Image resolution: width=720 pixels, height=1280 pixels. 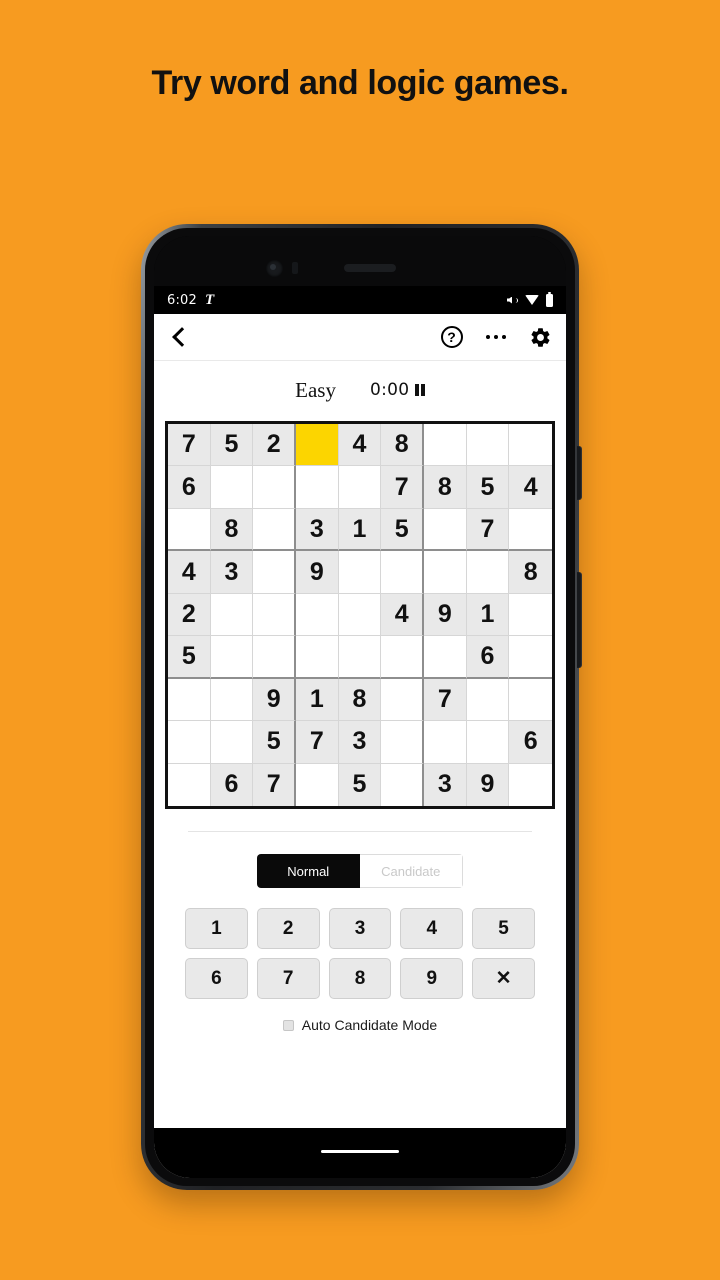 What do you see at coordinates (360, 978) in the screenshot?
I see `keypad-button-8: 8` at bounding box center [360, 978].